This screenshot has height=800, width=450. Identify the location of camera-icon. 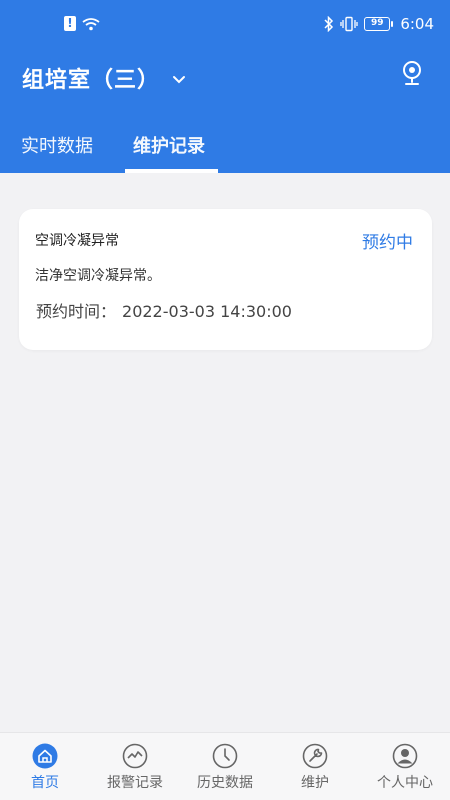
(412, 74).